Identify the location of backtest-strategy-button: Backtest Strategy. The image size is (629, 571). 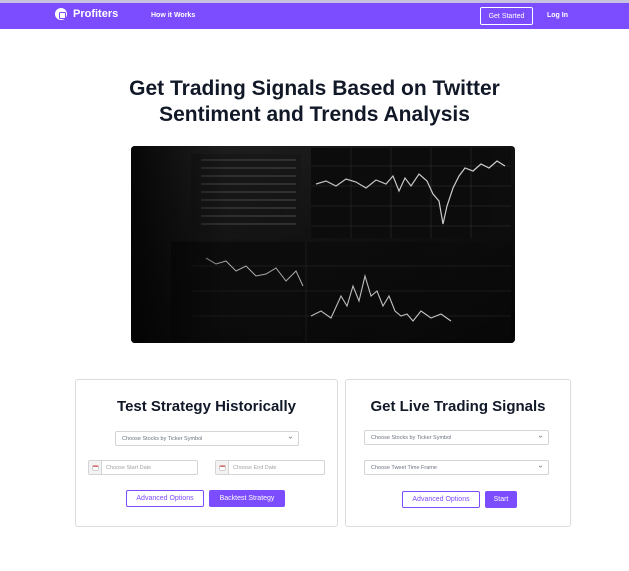
(247, 498).